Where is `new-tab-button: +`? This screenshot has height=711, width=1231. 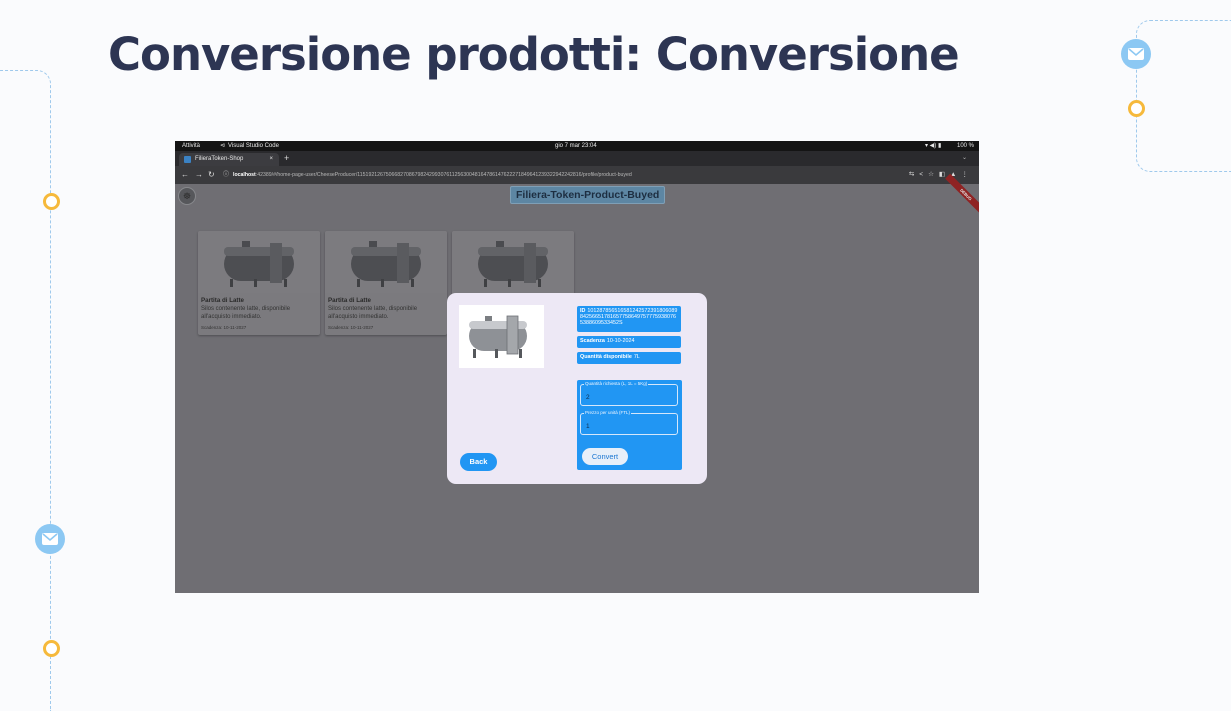 new-tab-button: + is located at coordinates (286, 158).